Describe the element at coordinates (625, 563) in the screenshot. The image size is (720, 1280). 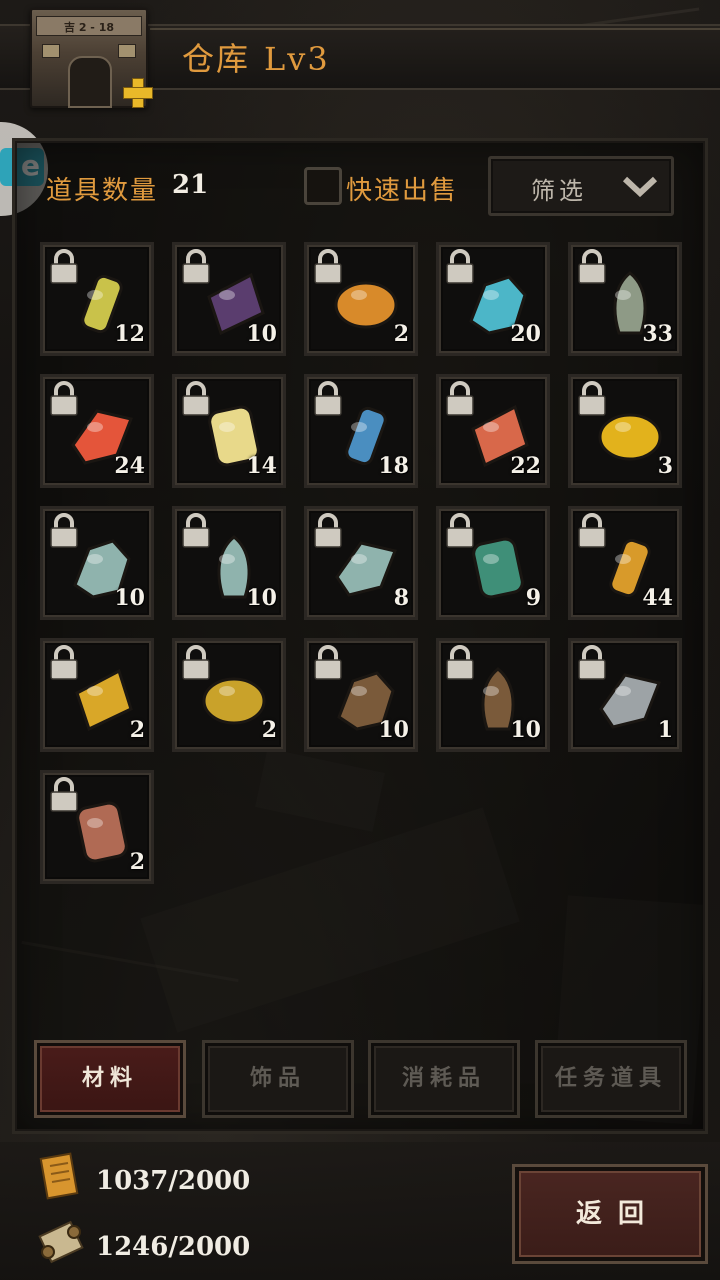
I see `item-slot: 44` at that location.